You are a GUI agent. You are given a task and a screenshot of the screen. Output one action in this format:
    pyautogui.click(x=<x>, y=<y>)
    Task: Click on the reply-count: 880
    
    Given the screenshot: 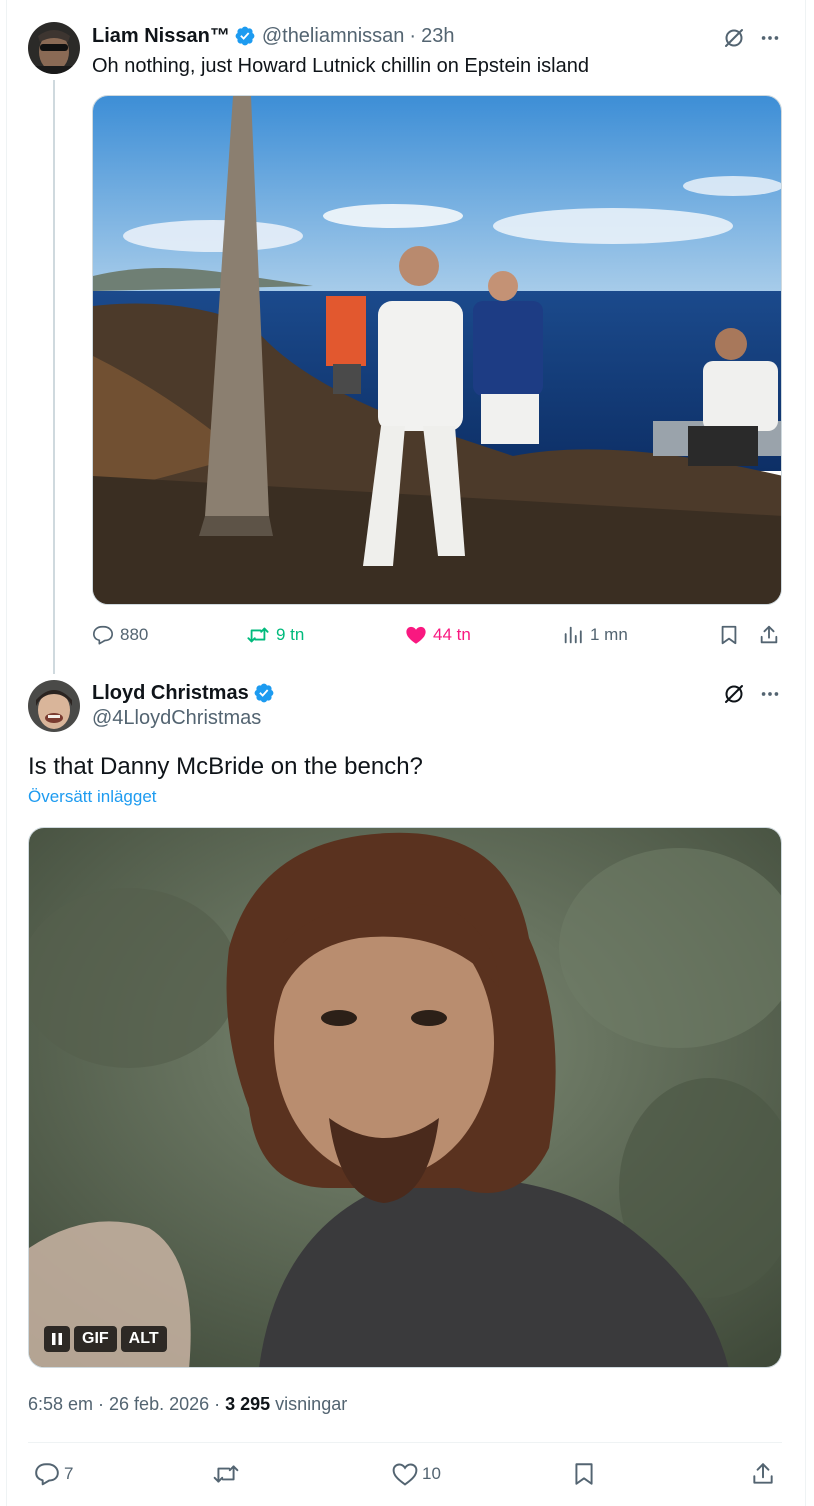 What is the action you would take?
    pyautogui.click(x=134, y=634)
    